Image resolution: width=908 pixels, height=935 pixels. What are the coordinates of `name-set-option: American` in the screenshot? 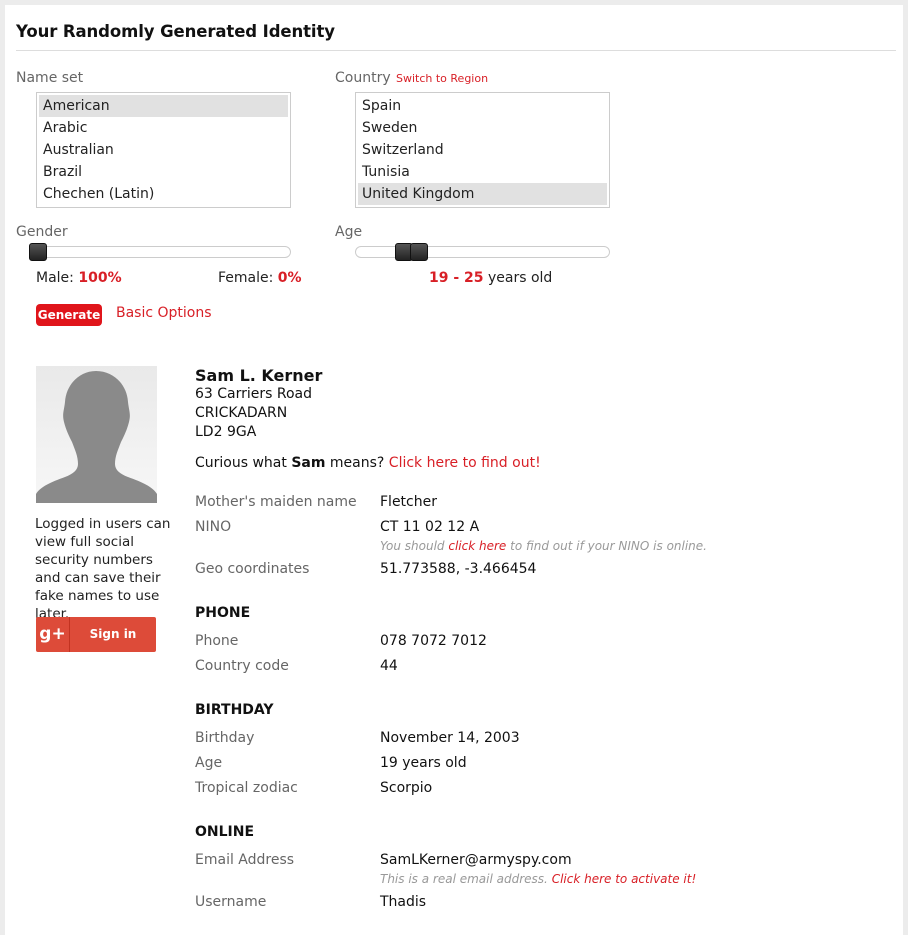 It's located at (163, 106).